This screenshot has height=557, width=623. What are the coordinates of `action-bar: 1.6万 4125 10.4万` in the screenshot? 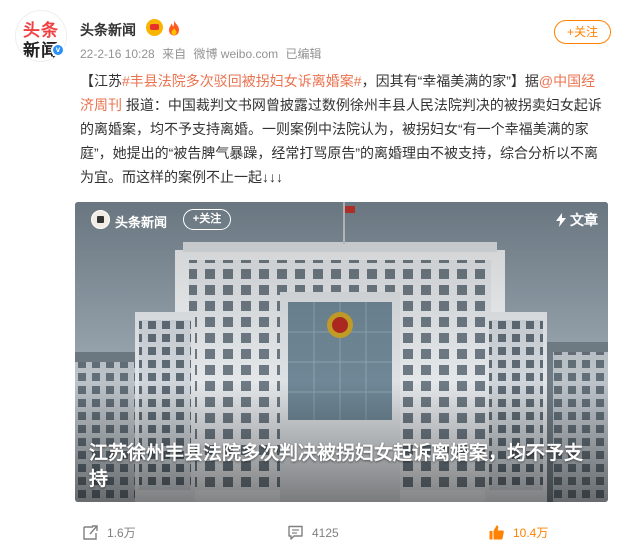 It's located at (311, 534).